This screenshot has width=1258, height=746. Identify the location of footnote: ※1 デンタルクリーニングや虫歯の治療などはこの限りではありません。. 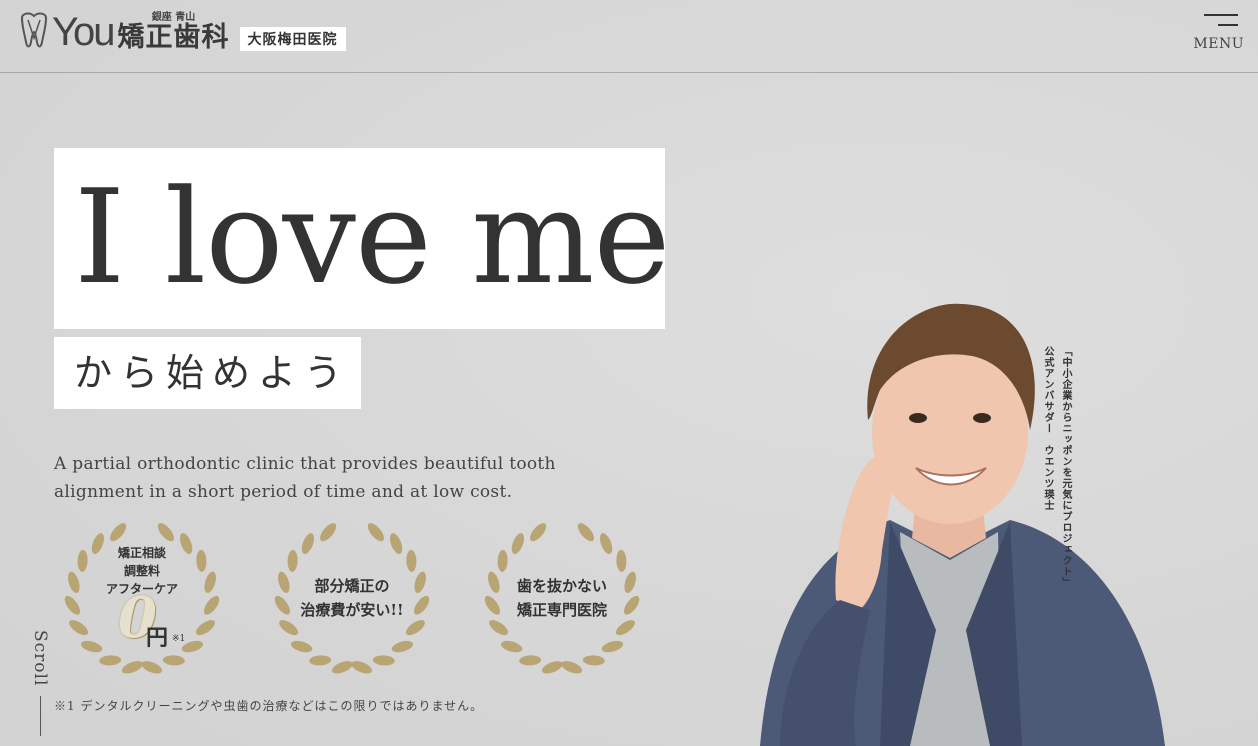
(269, 706).